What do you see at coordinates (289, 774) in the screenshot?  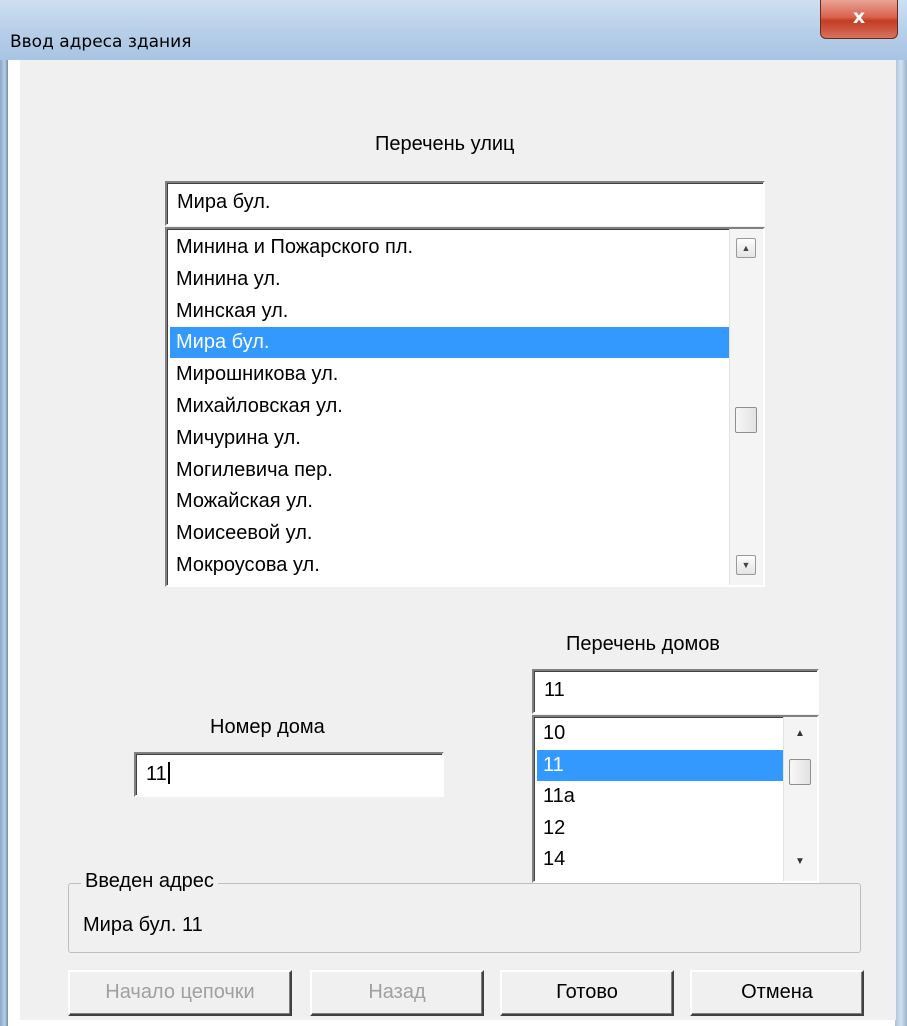 I see `house-number-input: 11` at bounding box center [289, 774].